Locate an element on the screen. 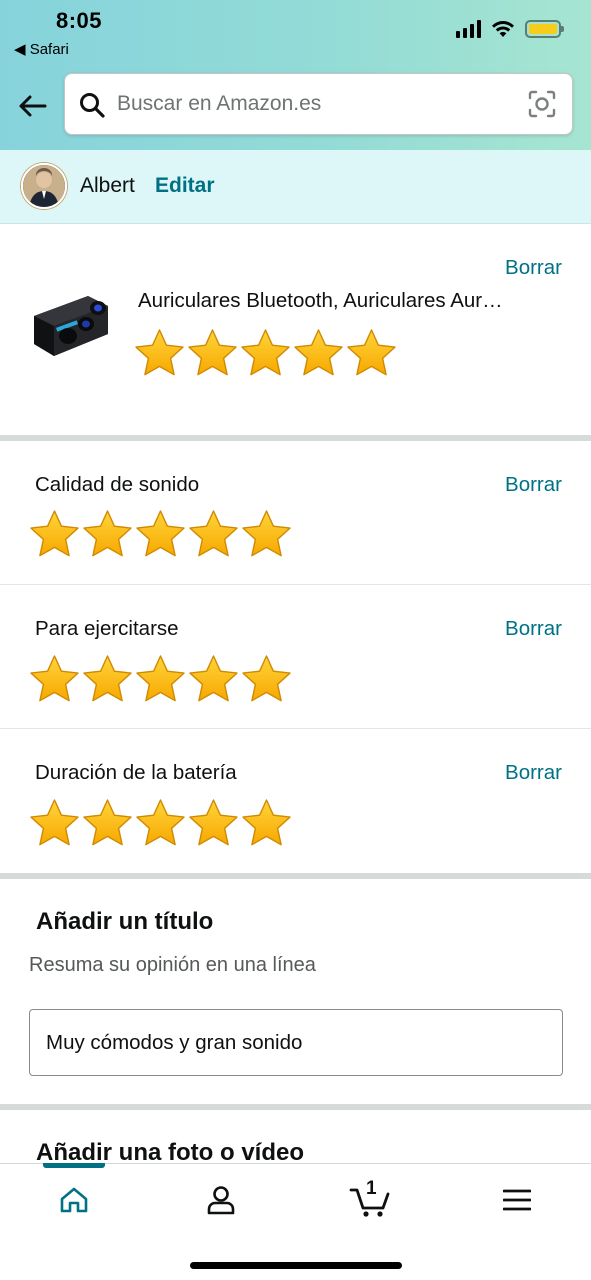 The image size is (591, 1280). bottom-navigation: 1 is located at coordinates (295, 1221).